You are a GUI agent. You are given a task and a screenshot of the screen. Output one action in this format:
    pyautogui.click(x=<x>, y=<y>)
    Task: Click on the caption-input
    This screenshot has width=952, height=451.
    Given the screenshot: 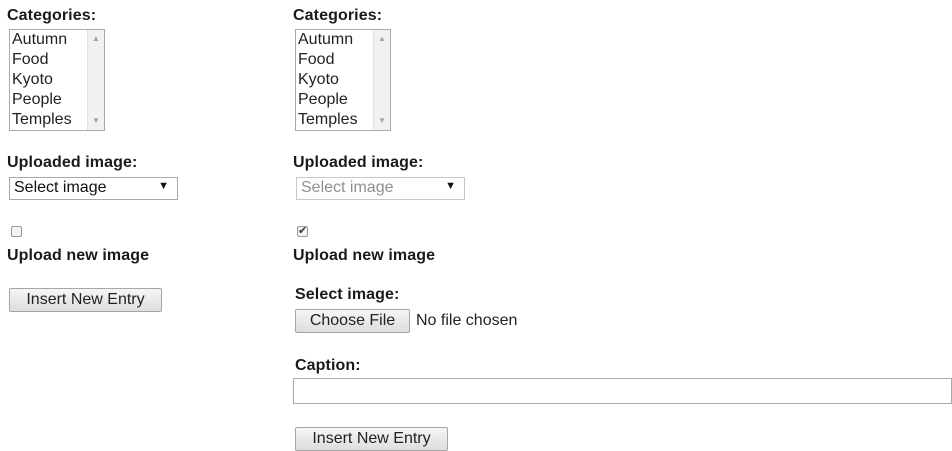 What is the action you would take?
    pyautogui.click(x=622, y=391)
    